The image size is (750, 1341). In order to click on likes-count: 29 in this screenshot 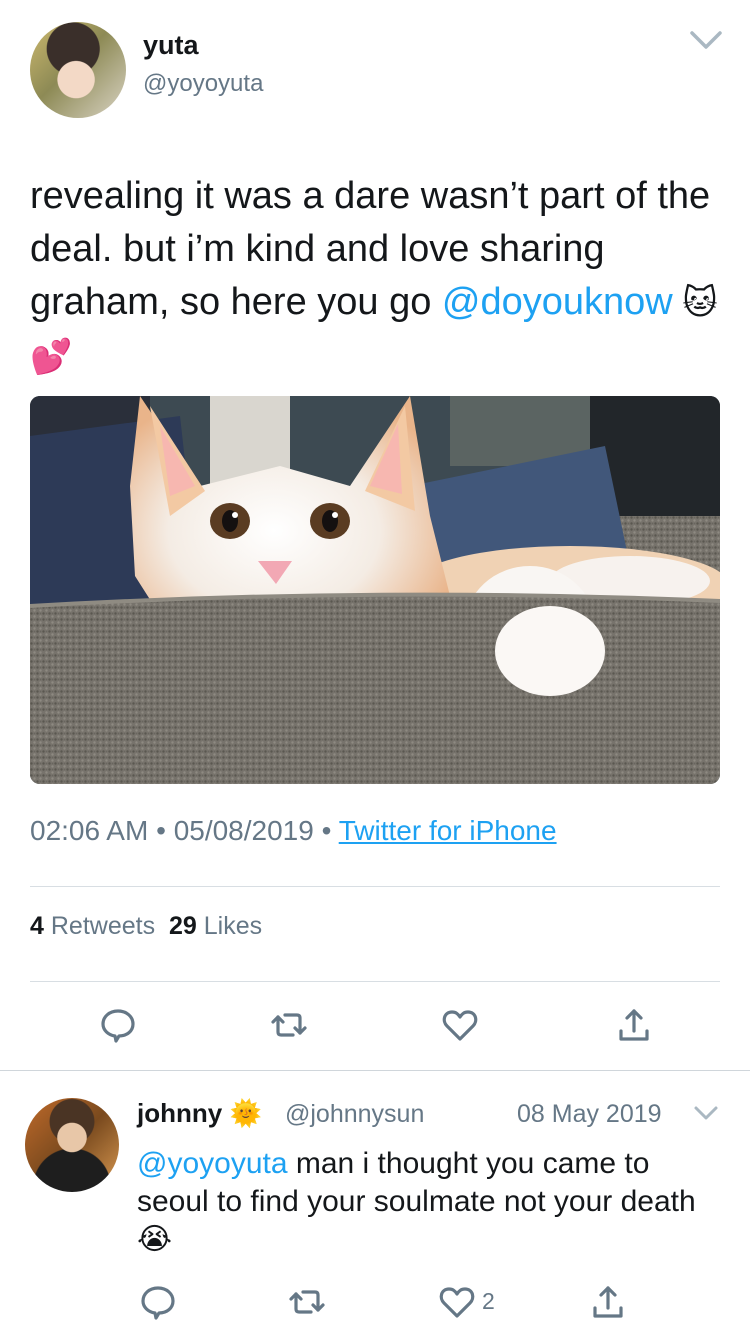, I will do `click(183, 926)`.